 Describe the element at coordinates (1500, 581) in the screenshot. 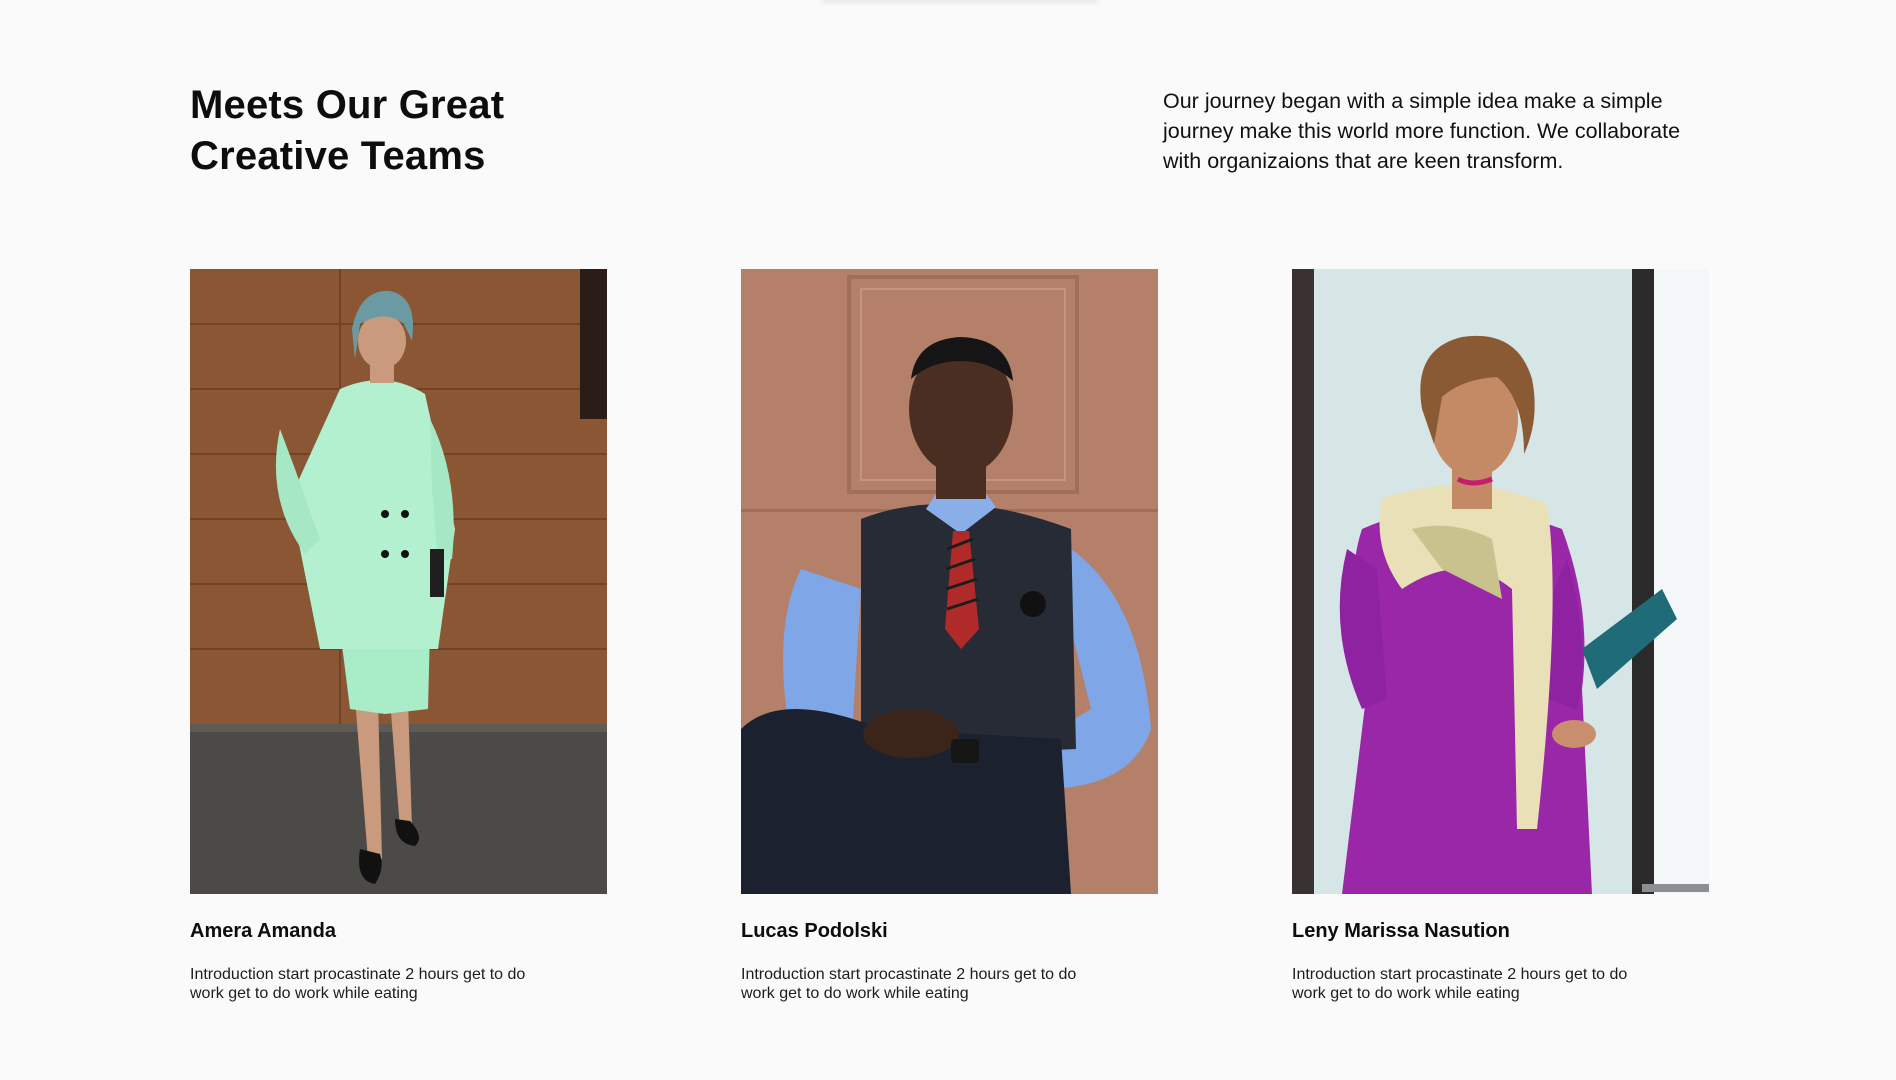

I see `woman-purple-dress-photo` at that location.